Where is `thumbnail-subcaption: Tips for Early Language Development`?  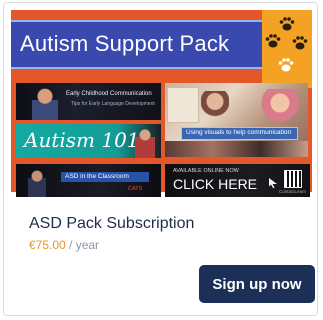 thumbnail-subcaption: Tips for Early Language Development is located at coordinates (113, 104).